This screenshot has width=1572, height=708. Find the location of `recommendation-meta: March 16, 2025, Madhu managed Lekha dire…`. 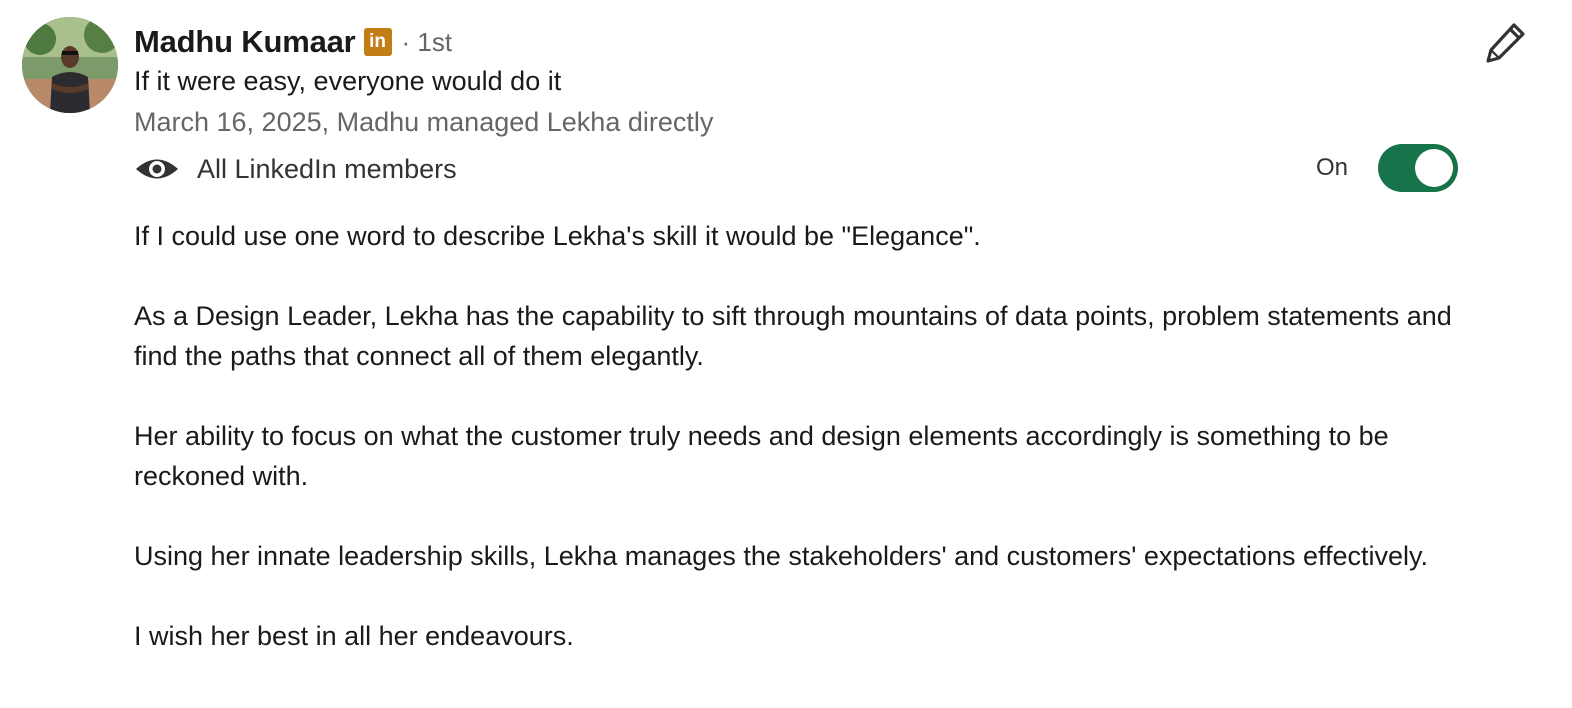

recommendation-meta: March 16, 2025, Madhu managed Lekha dire… is located at coordinates (424, 122).